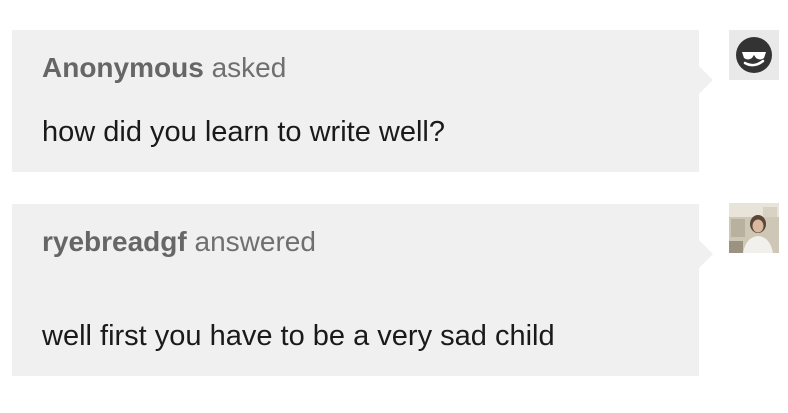 The image size is (788, 413). I want to click on question-header: Anonymous asked, so click(164, 68).